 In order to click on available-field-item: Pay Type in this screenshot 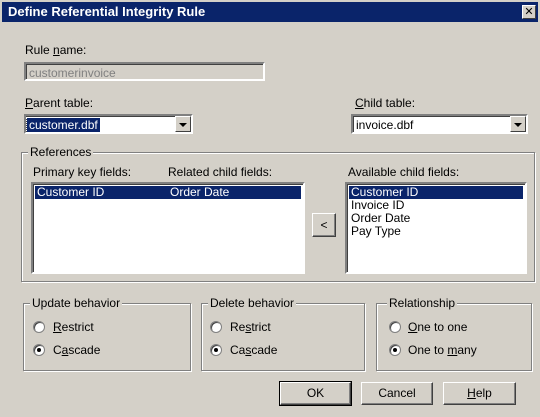, I will do `click(436, 231)`.